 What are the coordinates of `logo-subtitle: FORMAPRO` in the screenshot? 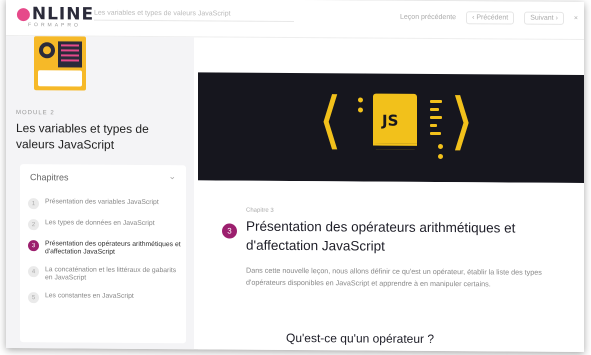 It's located at (54, 25).